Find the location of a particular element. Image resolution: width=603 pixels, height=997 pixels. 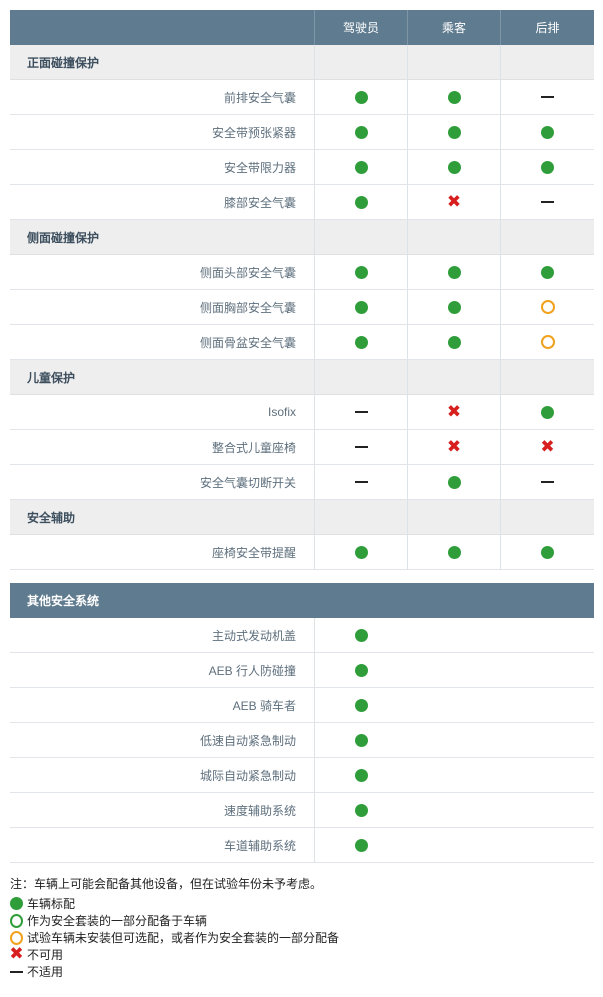

col-passenger-label: 乘客 is located at coordinates (453, 28).